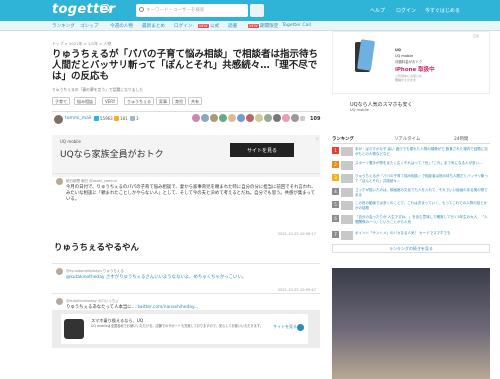 The height and width of the screenshot is (379, 500). Describe the element at coordinates (96, 118) in the screenshot. I see `views-icon` at that location.